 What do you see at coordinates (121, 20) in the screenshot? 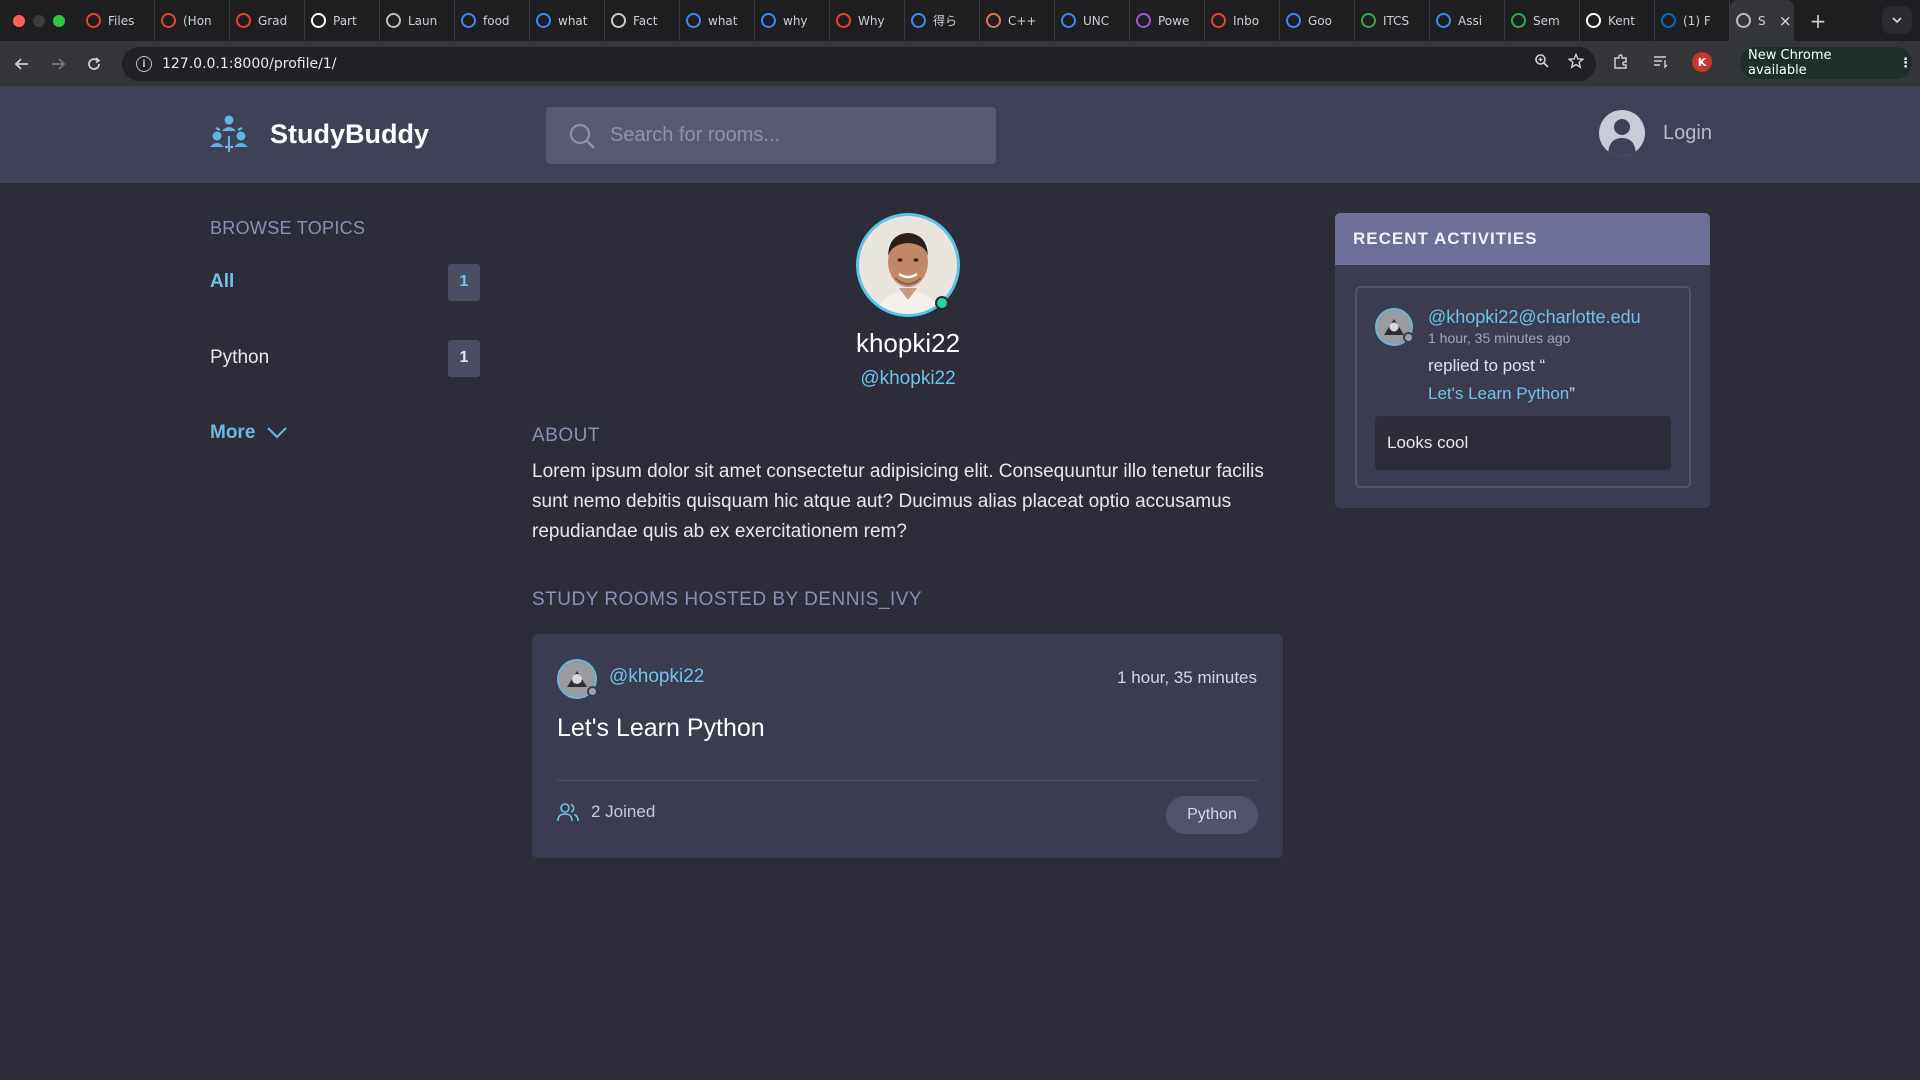
I see `tab-title: Files` at bounding box center [121, 20].